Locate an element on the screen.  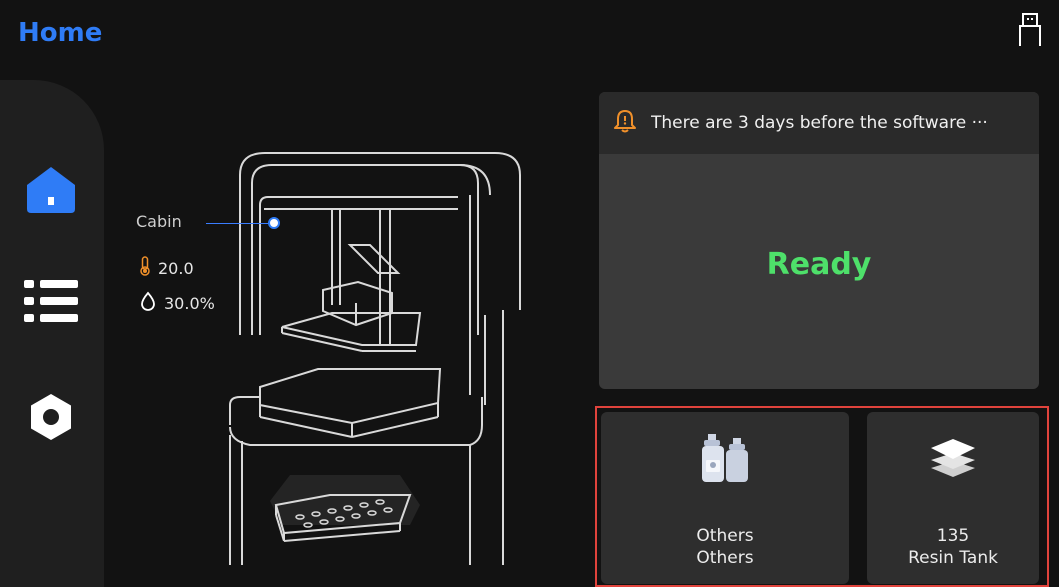
sidebar-item-settings is located at coordinates (51, 419).